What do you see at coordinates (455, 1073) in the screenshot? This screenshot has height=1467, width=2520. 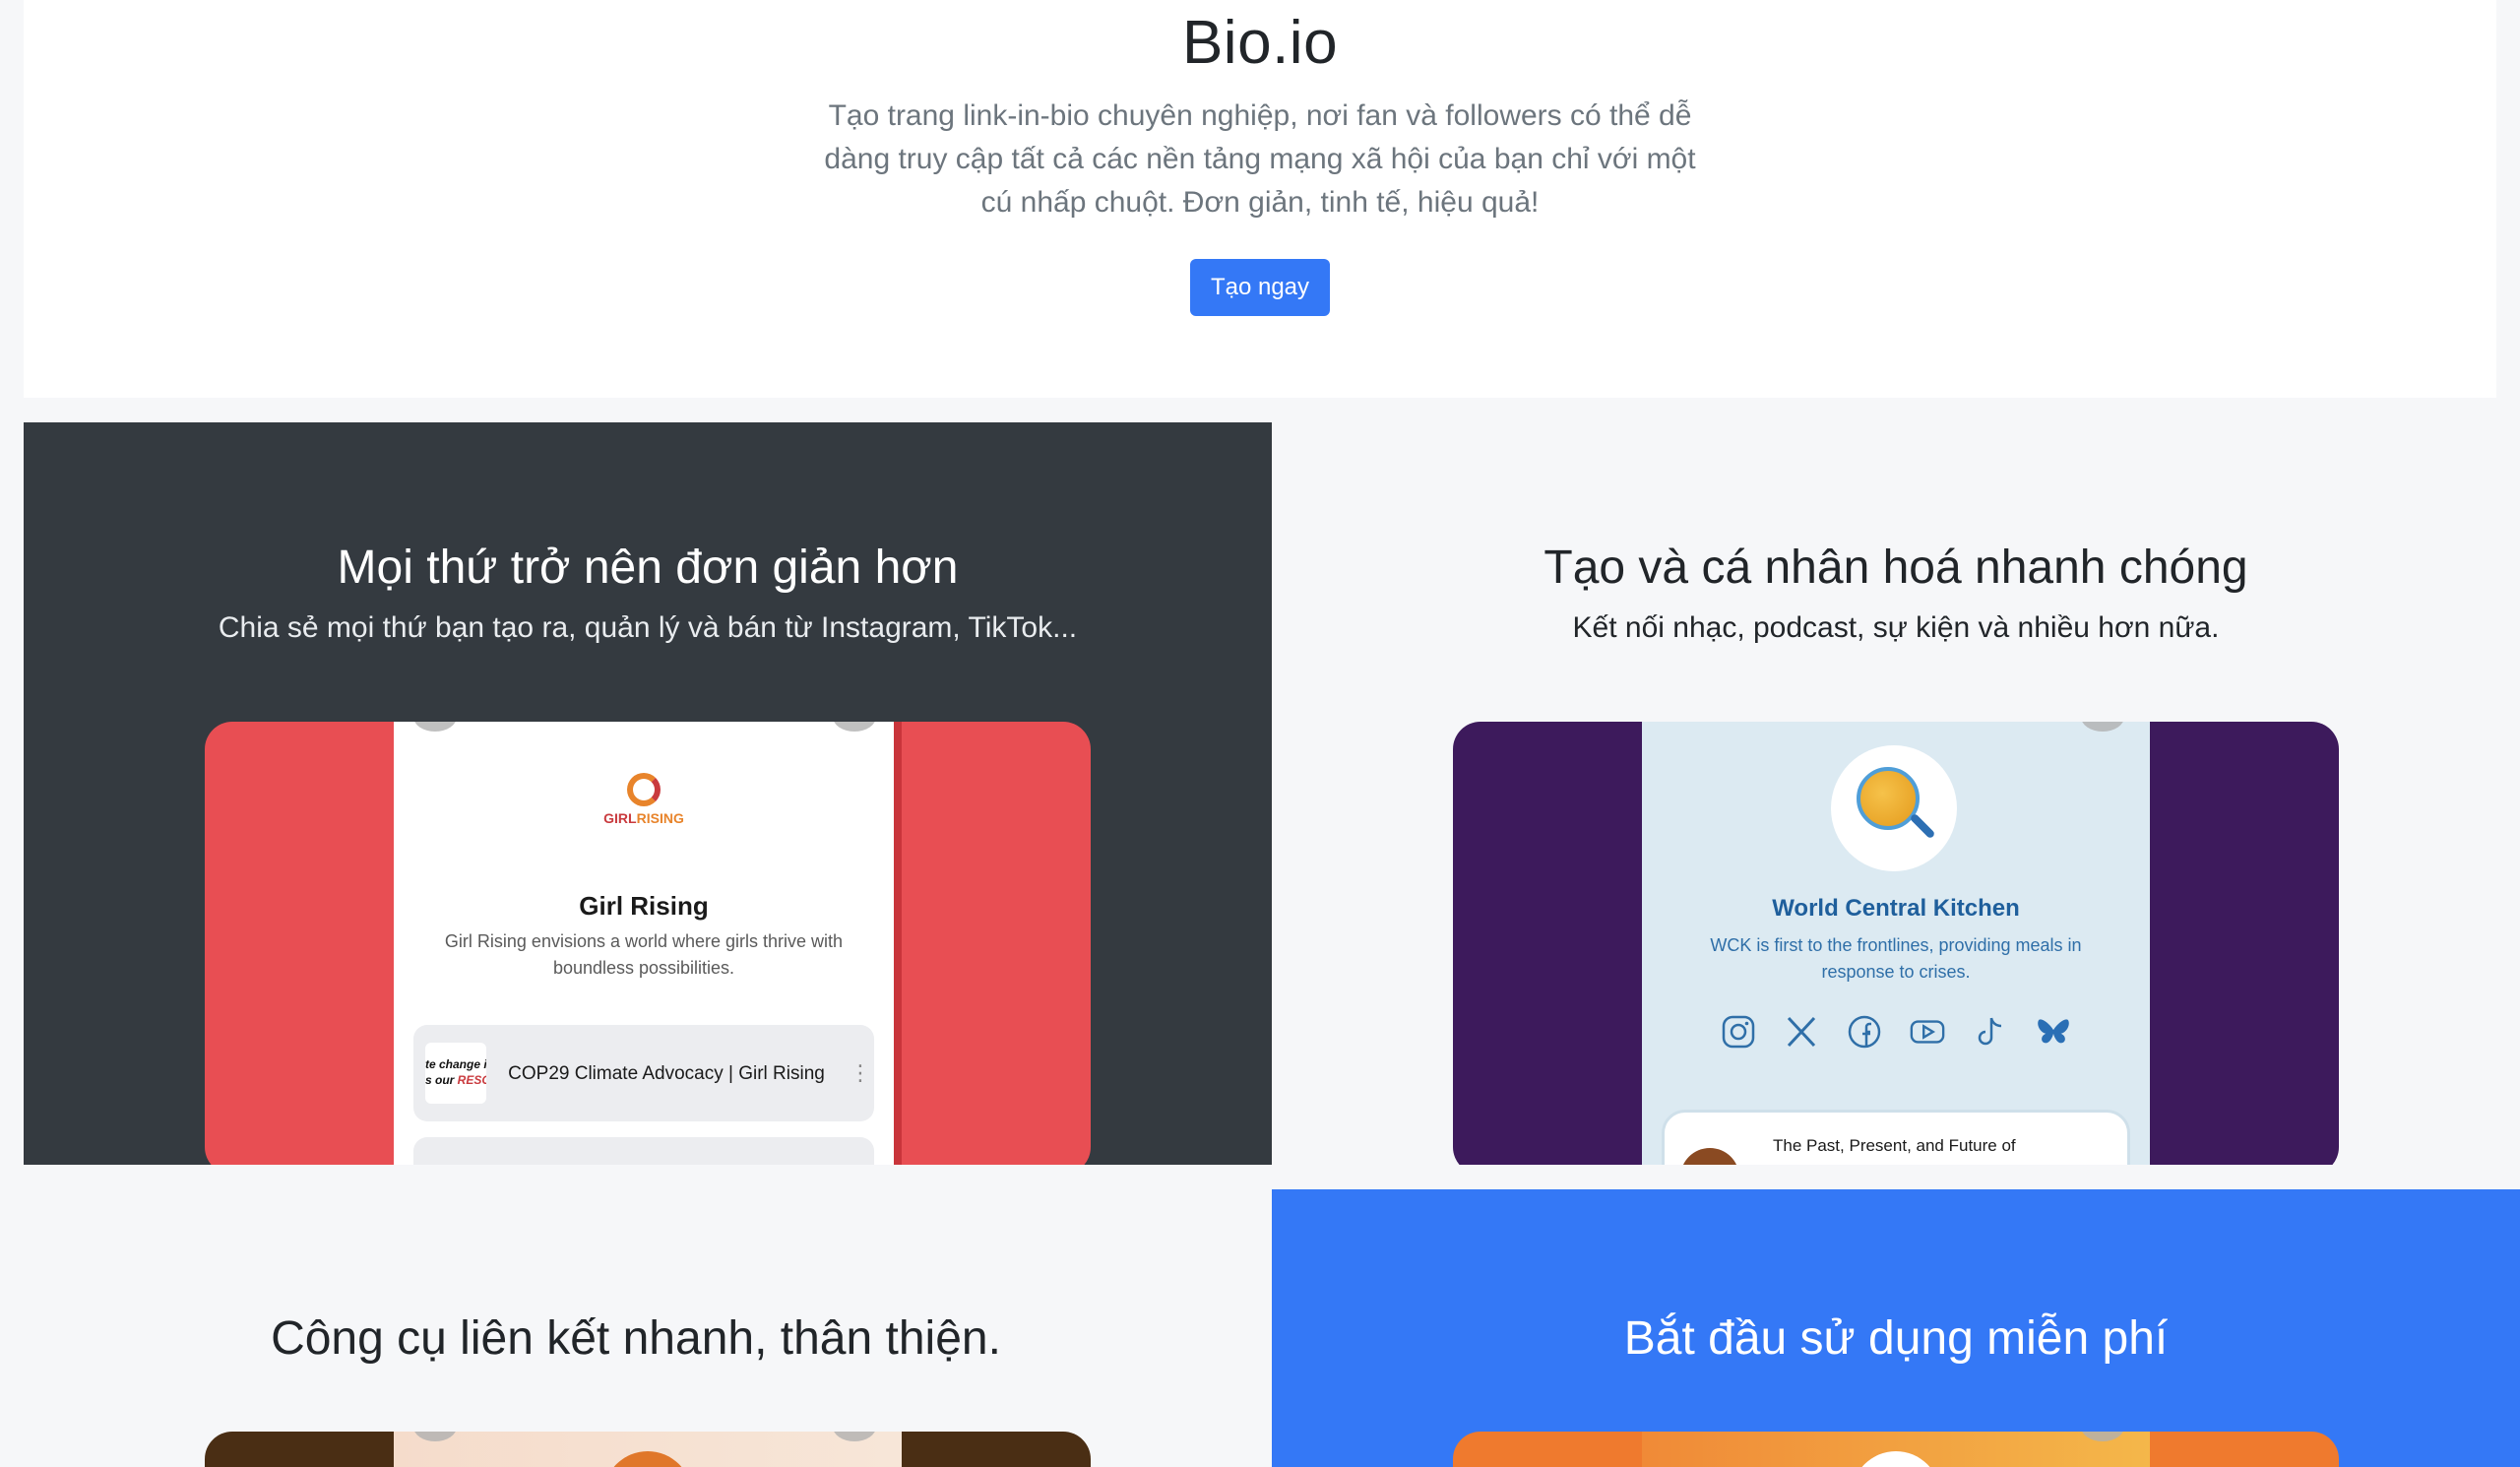 I see `link-thumbnail: te change i s our RESO` at bounding box center [455, 1073].